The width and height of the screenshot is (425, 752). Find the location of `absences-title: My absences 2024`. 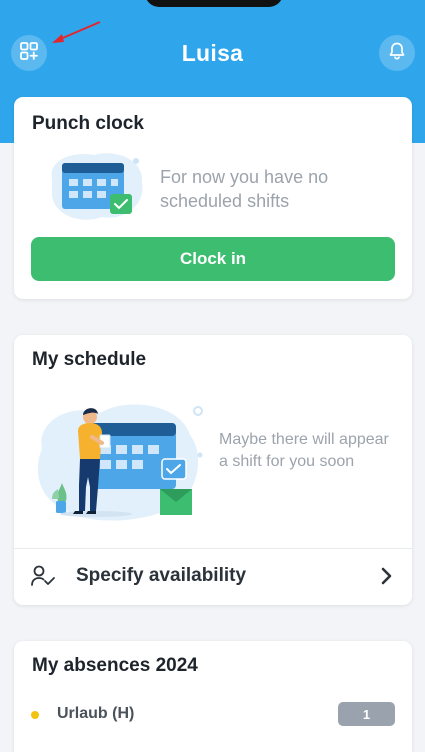

absences-title: My absences 2024 is located at coordinates (115, 665).